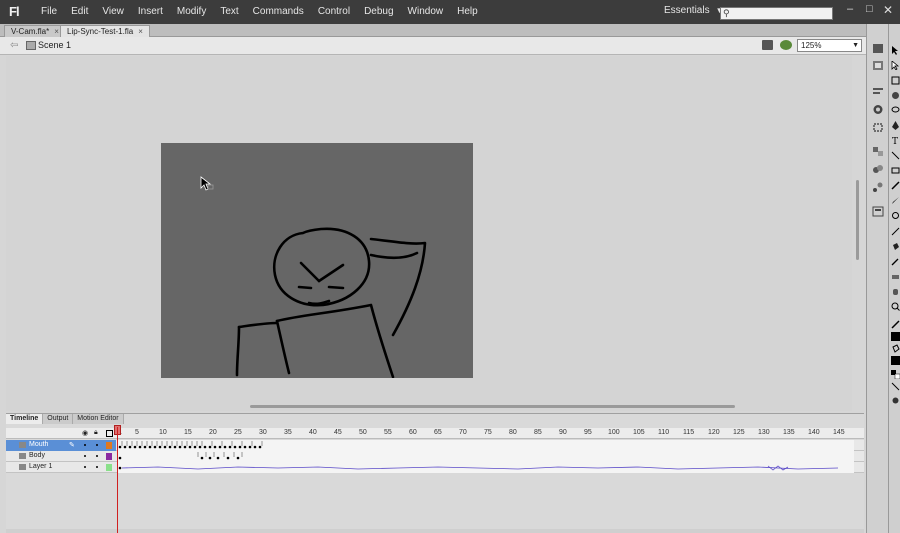  Describe the element at coordinates (895, 200) in the screenshot. I see `brush-tool-icon` at that location.